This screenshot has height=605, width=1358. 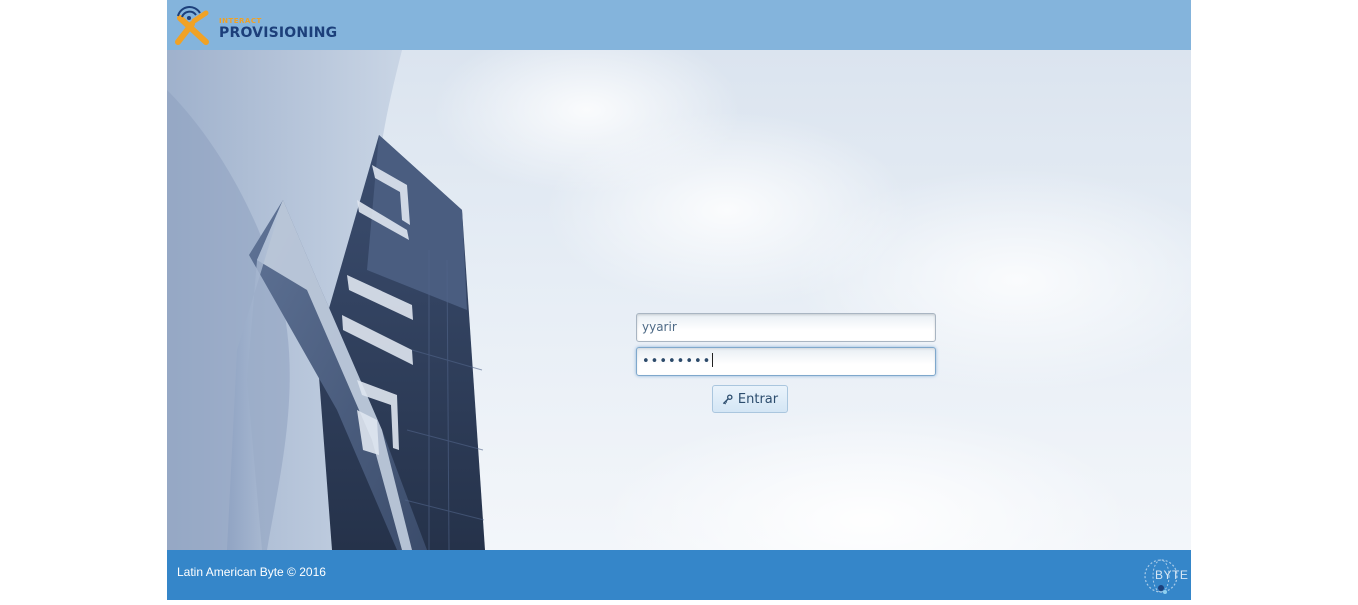 What do you see at coordinates (240, 21) in the screenshot?
I see `logo-subtitle: INTERACT` at bounding box center [240, 21].